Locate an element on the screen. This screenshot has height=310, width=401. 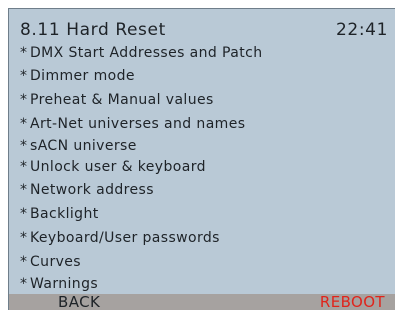
list-item-label: Backlight is located at coordinates (64, 214).